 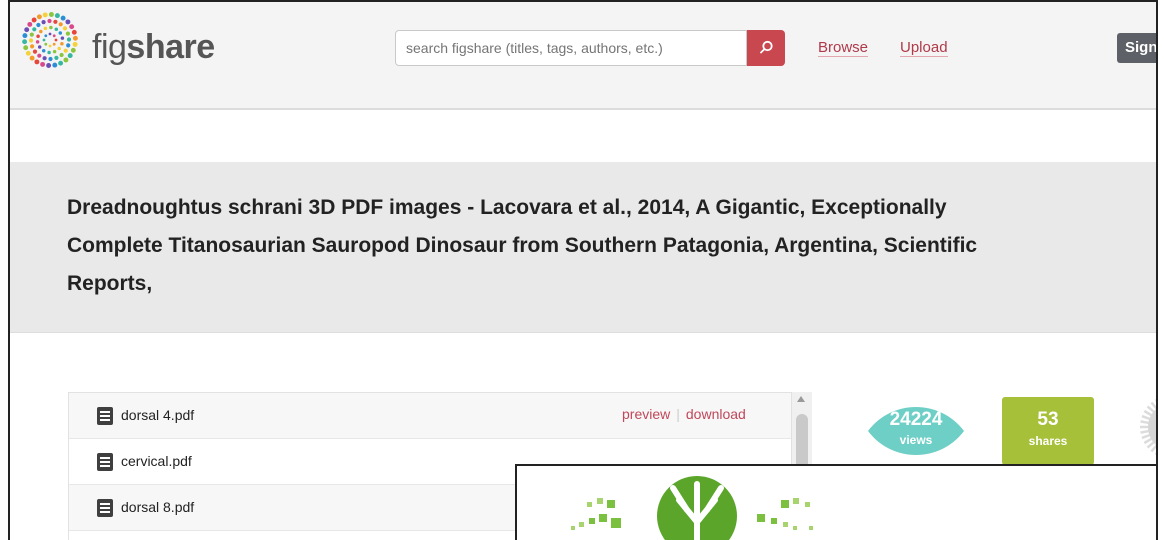 I want to click on search-icon, so click(x=766, y=47).